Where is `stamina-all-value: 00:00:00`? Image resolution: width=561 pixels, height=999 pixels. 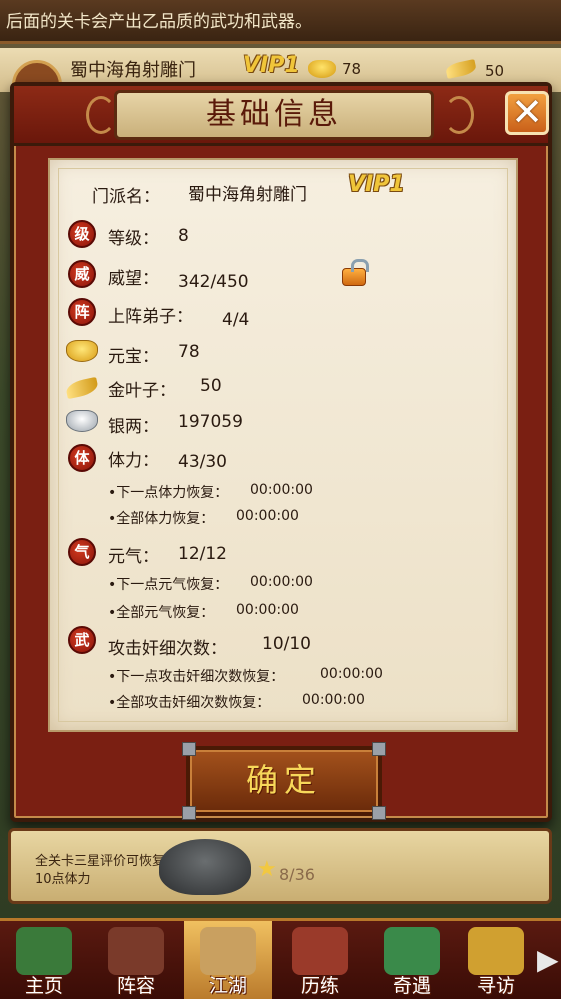
stamina-all-value: 00:00:00 is located at coordinates (267, 516).